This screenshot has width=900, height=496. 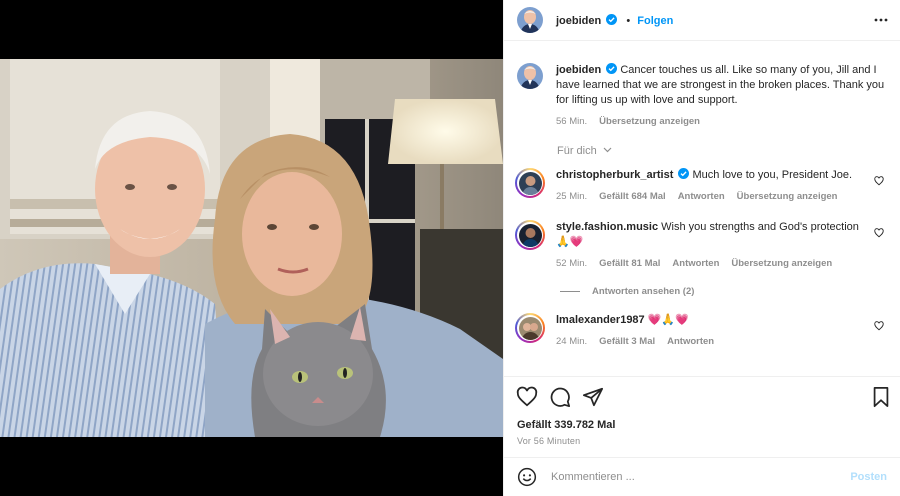 What do you see at coordinates (868, 477) in the screenshot?
I see `post-comment-button: Posten` at bounding box center [868, 477].